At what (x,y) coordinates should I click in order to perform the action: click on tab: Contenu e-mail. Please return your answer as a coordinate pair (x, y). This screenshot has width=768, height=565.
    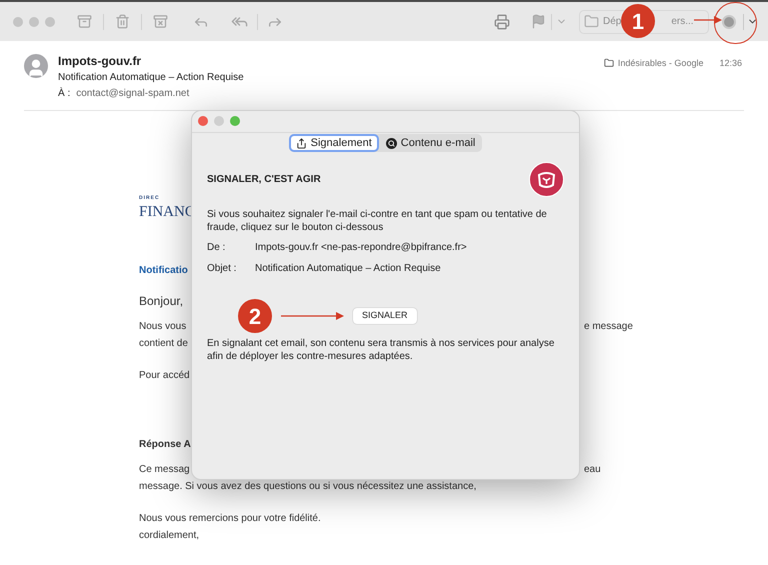
    Looking at the image, I should click on (430, 143).